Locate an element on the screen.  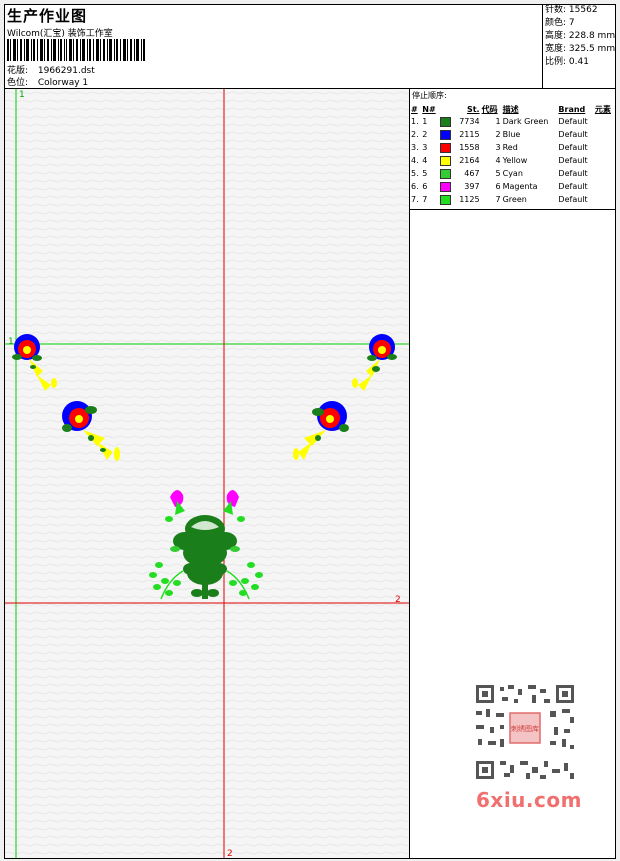
col-description: 描述 is located at coordinates (510, 109).